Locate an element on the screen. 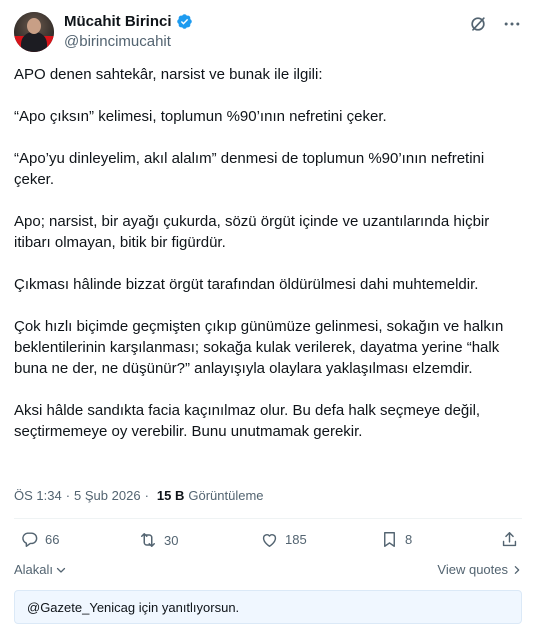  author-name: Mücahit Birinci is located at coordinates (118, 21).